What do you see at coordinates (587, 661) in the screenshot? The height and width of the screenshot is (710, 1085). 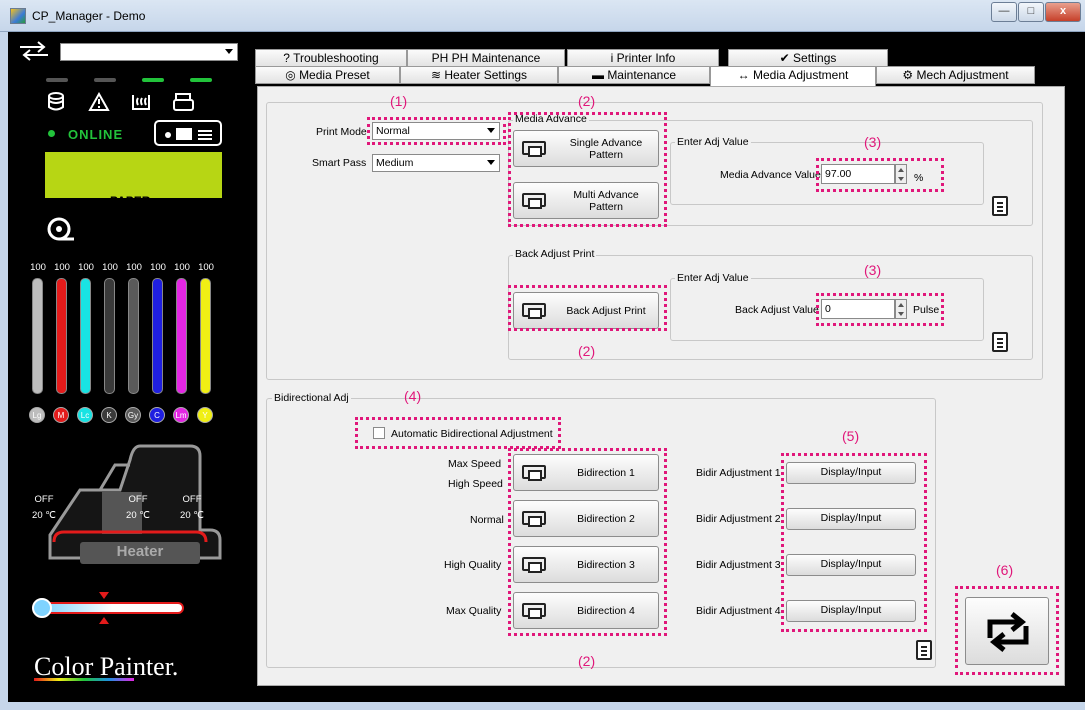 I see `callout-2c-label: (2)` at bounding box center [587, 661].